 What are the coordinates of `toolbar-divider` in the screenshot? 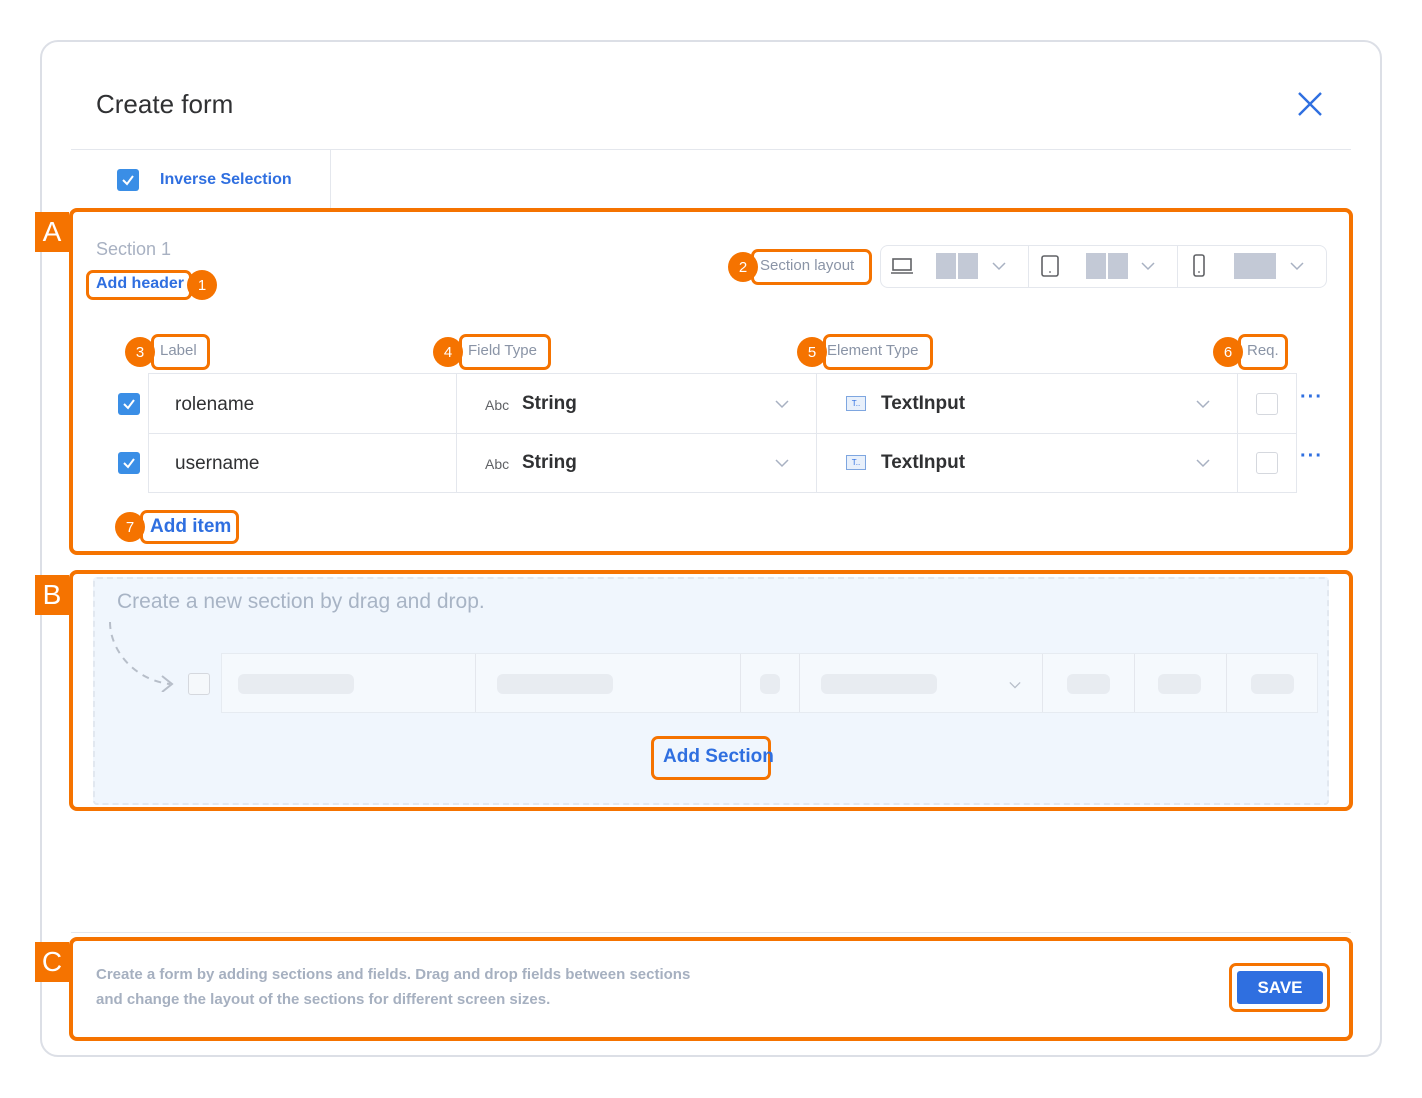 It's located at (330, 179).